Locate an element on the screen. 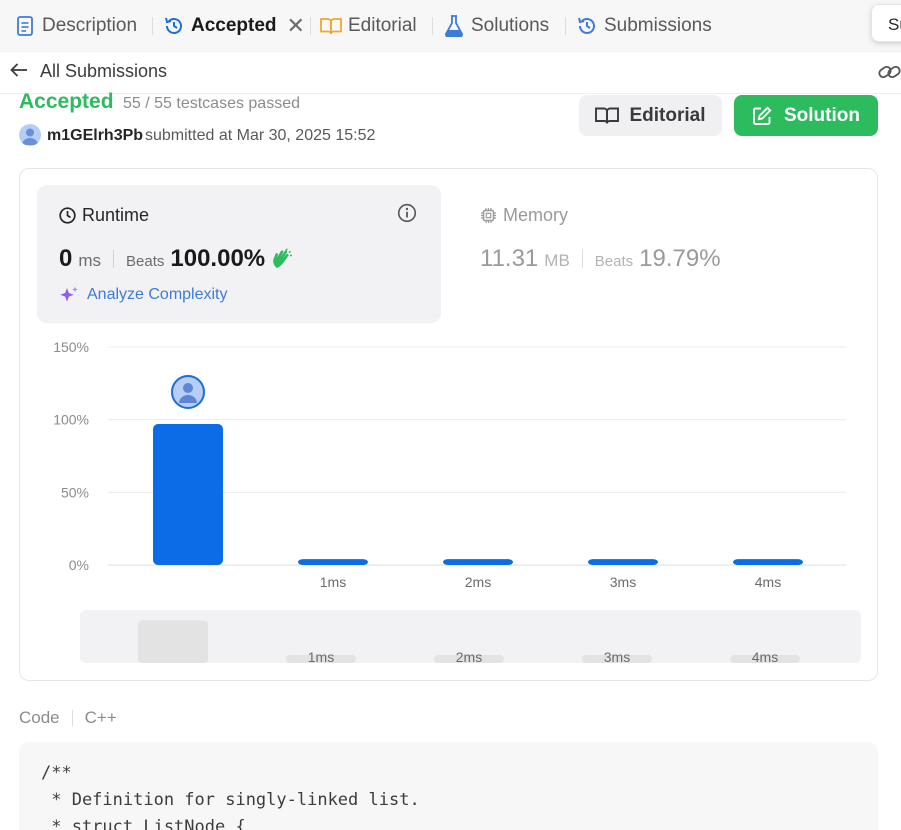 The height and width of the screenshot is (830, 901). testcases-passed: 55 / 55 testcases passed is located at coordinates (211, 103).